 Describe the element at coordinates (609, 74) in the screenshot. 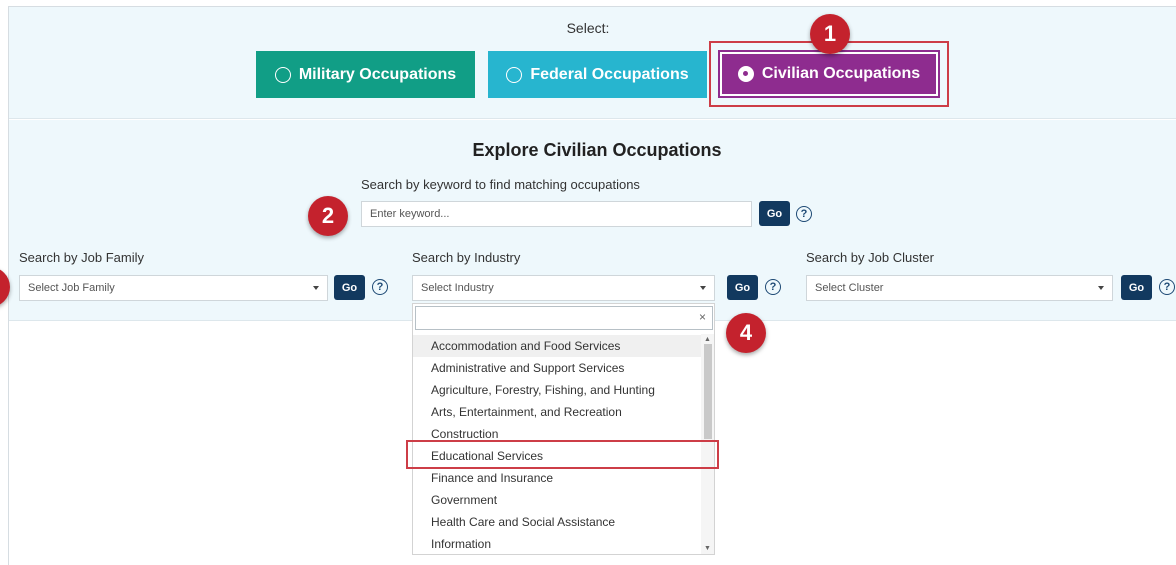

I see `federal-occupations-label: Federal Occupations` at that location.